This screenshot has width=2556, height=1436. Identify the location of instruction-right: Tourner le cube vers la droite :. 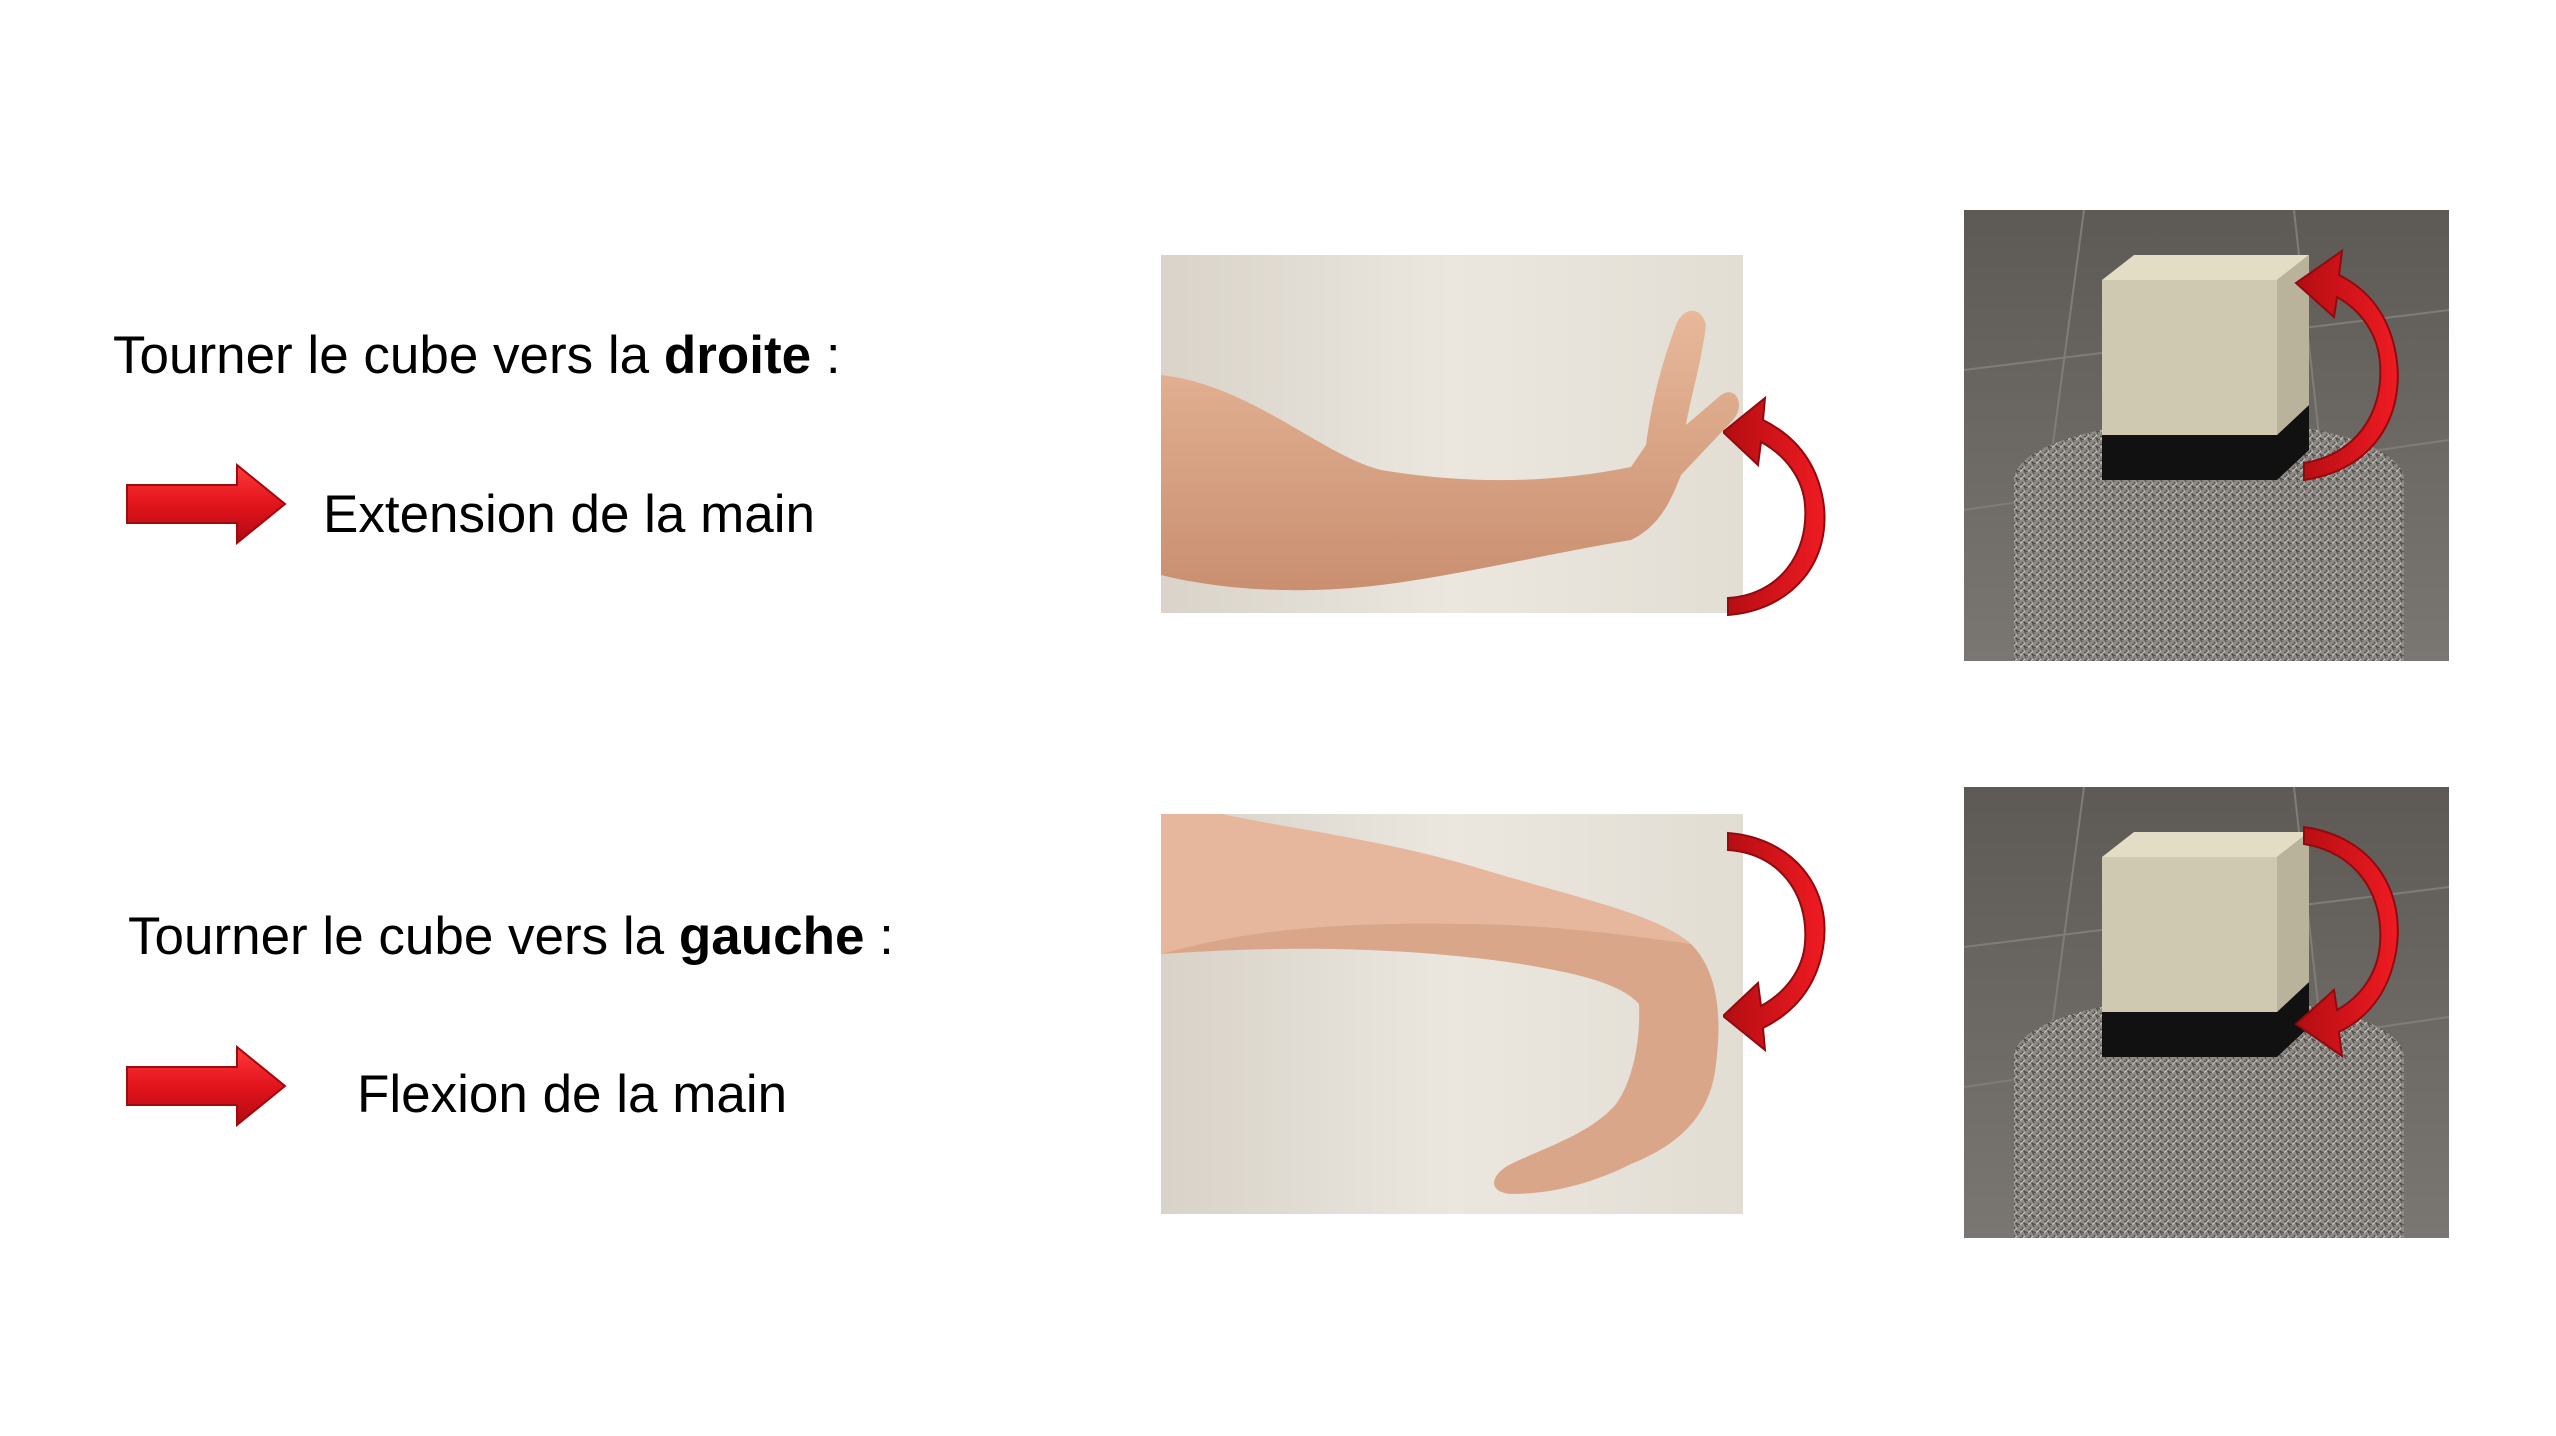
(477, 356).